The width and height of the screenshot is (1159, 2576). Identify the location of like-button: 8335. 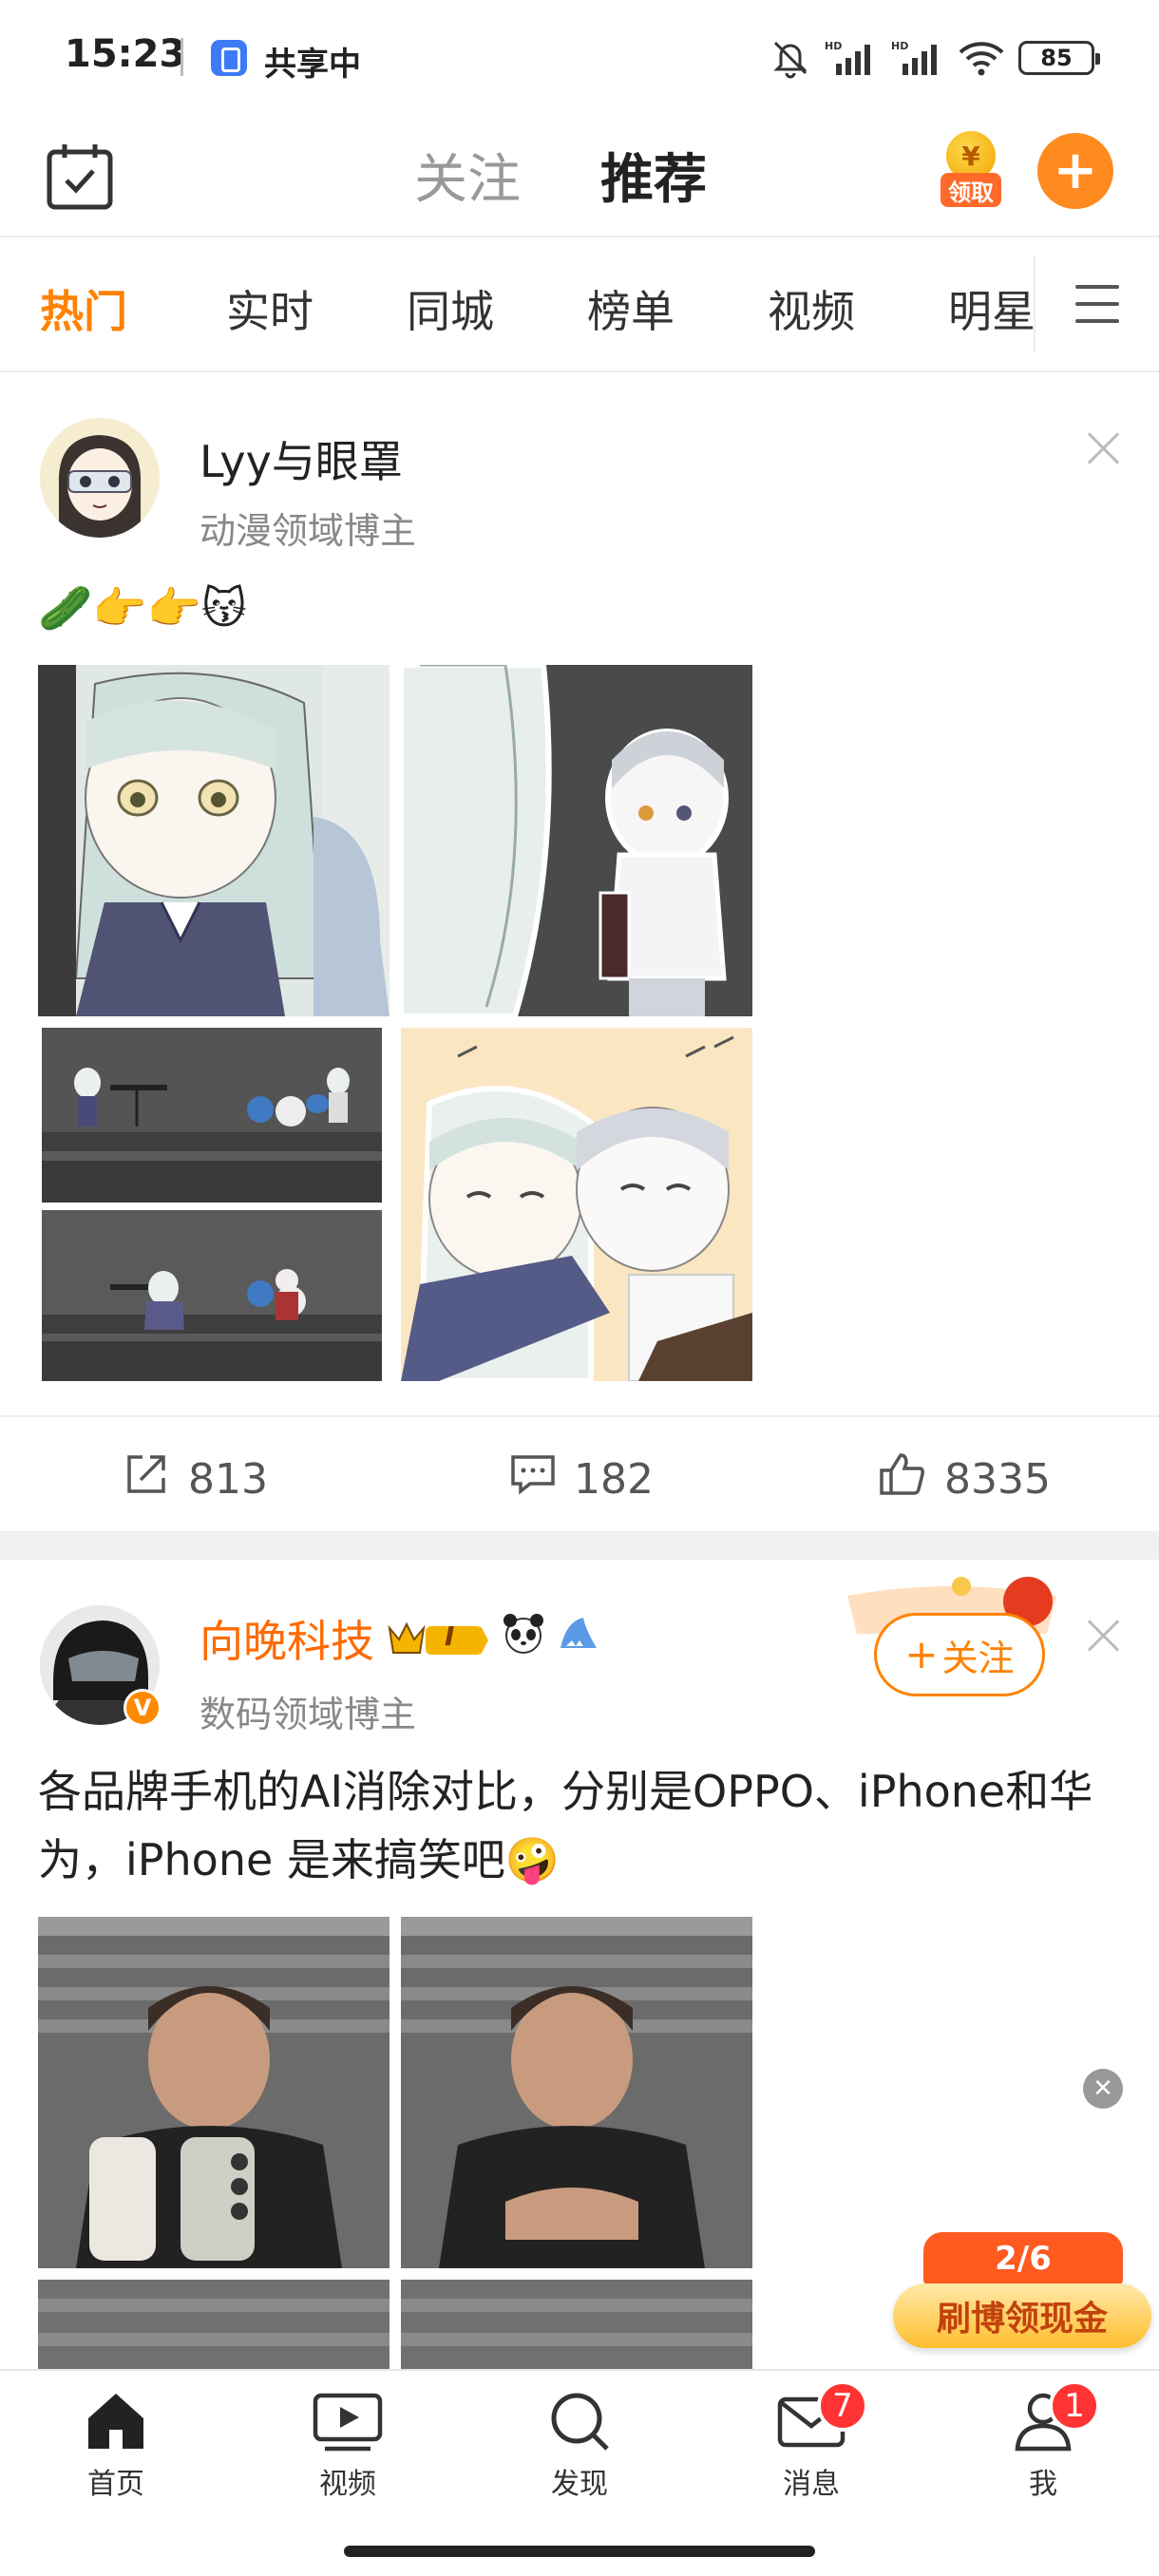
(964, 1479).